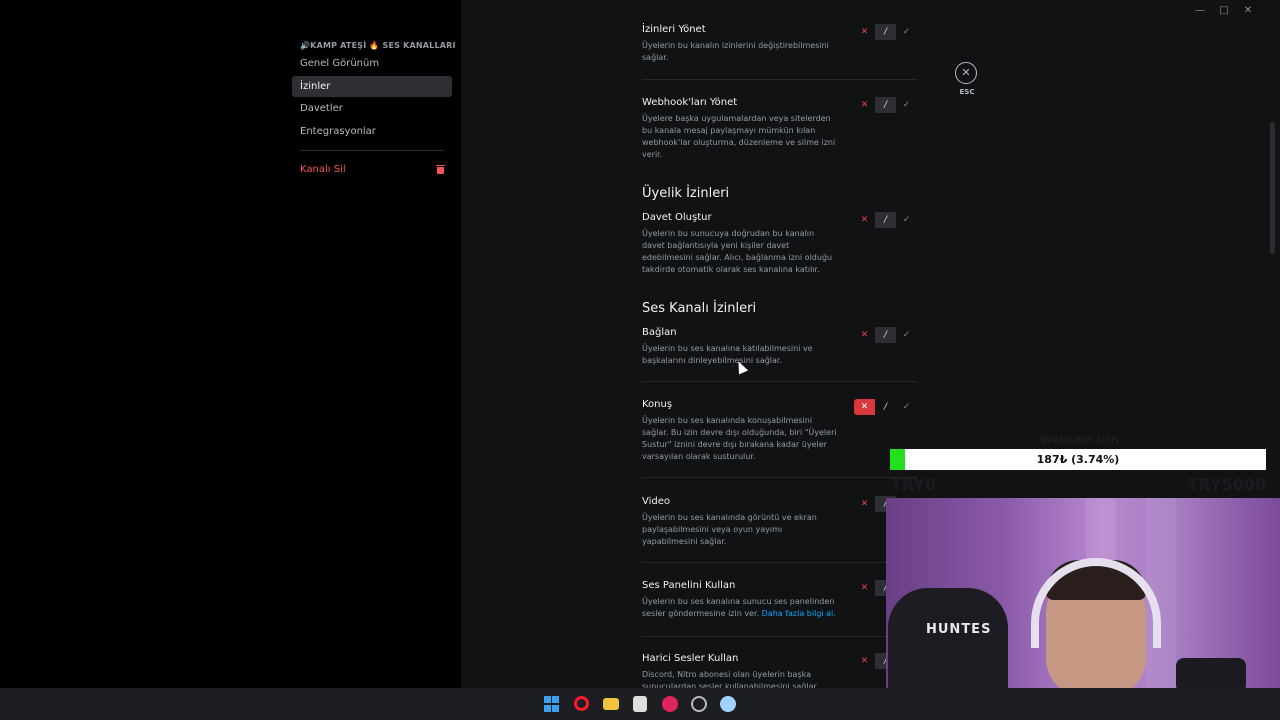 The image size is (1280, 720). Describe the element at coordinates (640, 704) in the screenshot. I see `notepad-icon` at that location.